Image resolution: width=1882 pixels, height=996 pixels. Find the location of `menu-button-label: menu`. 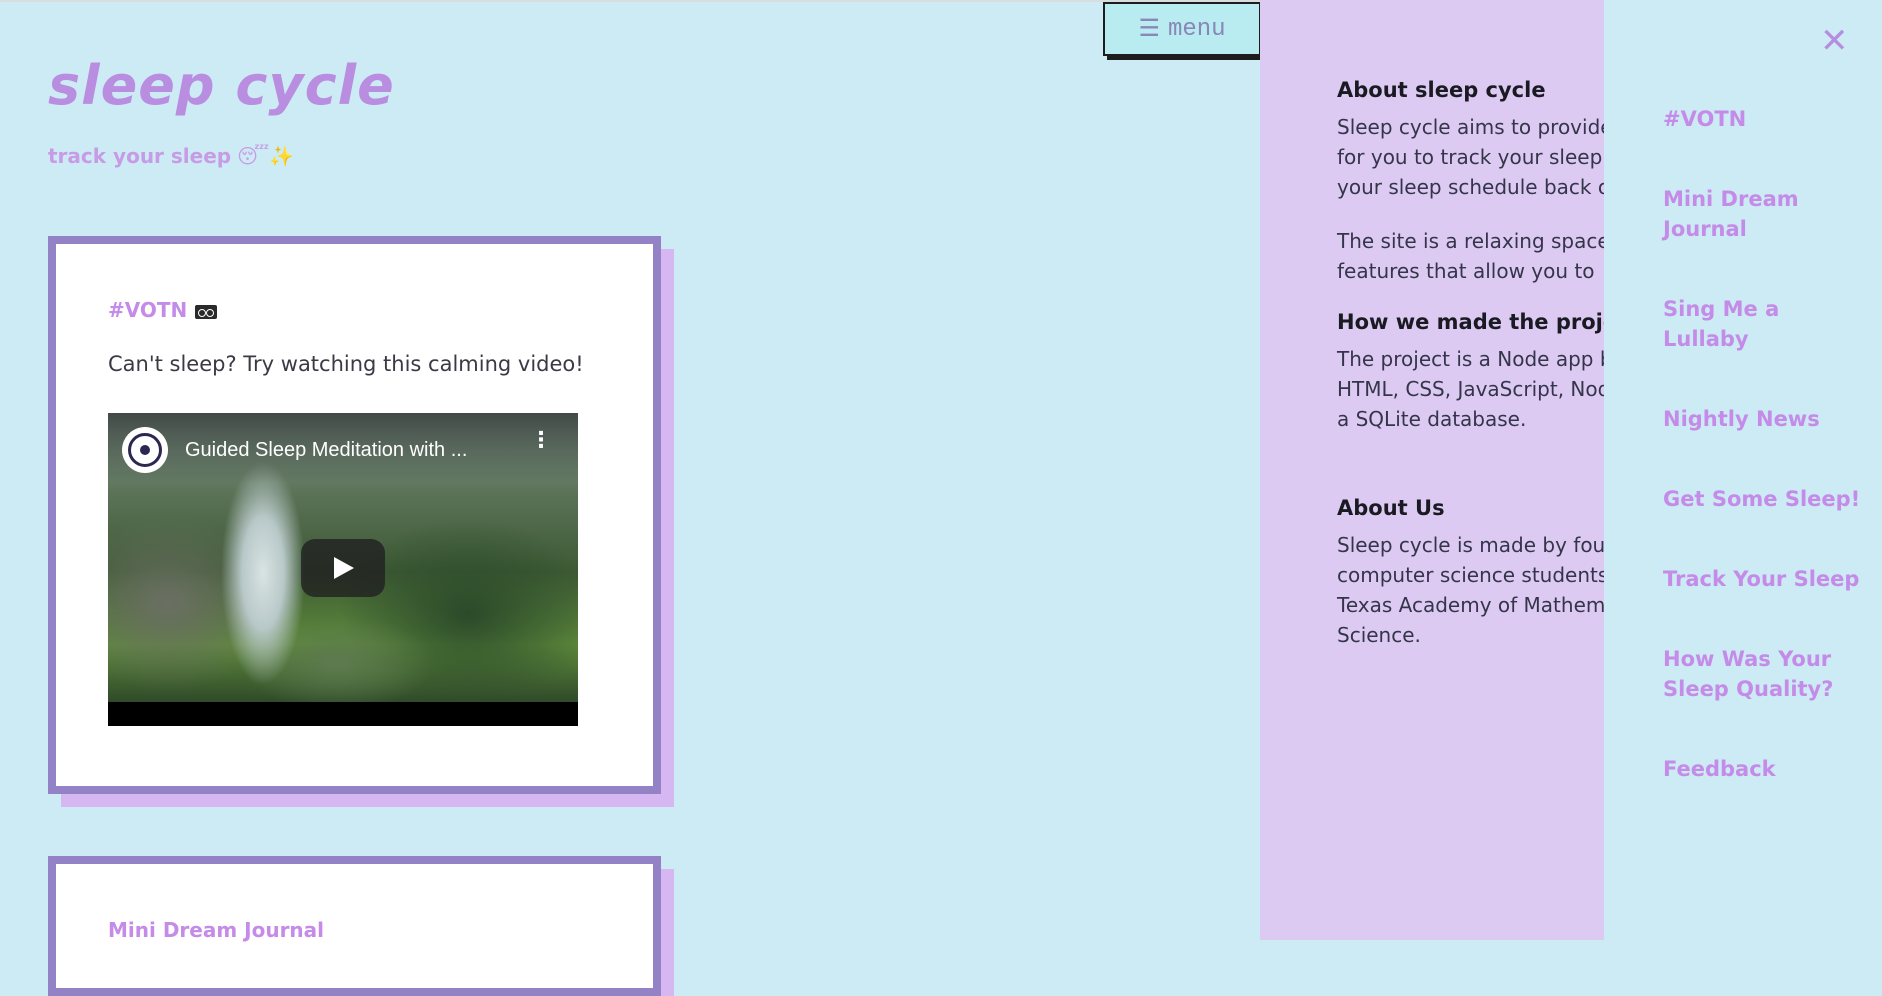

menu-button-label: menu is located at coordinates (1196, 29).